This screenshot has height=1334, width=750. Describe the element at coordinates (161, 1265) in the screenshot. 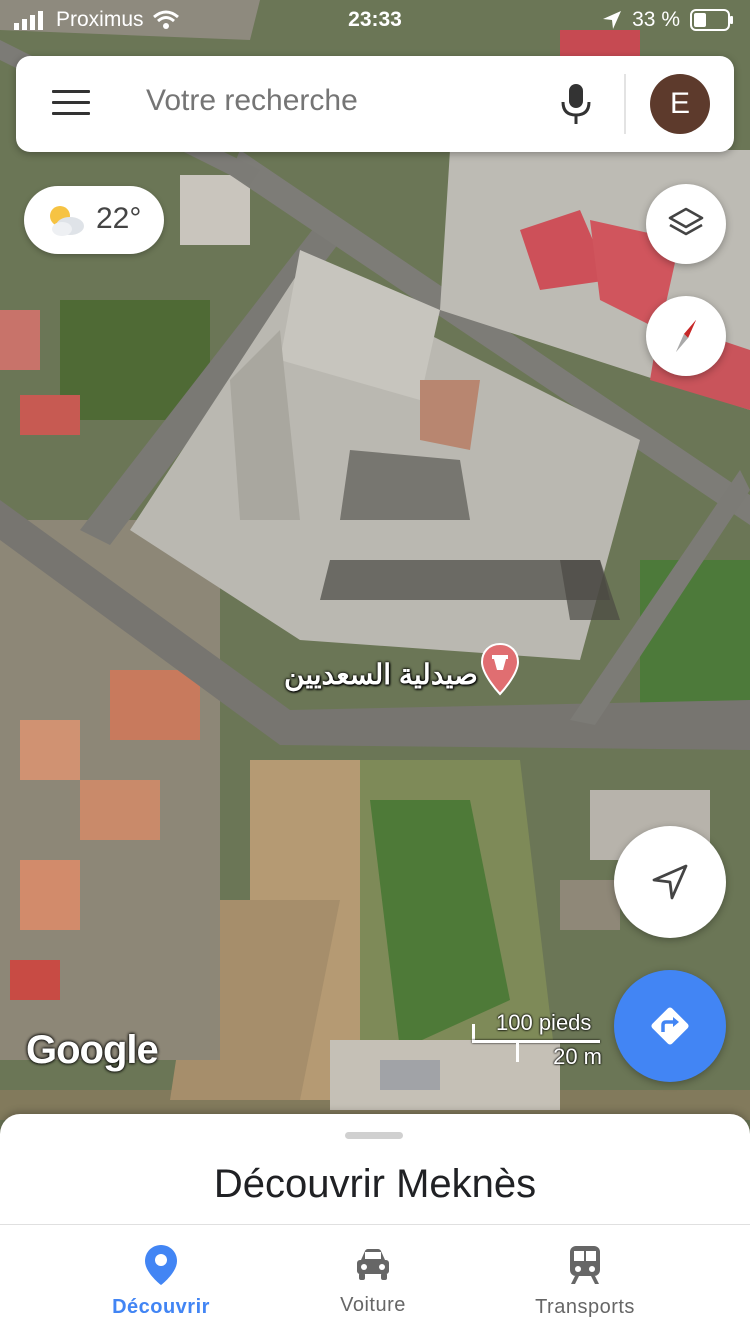

I see `location-pin-icon` at that location.